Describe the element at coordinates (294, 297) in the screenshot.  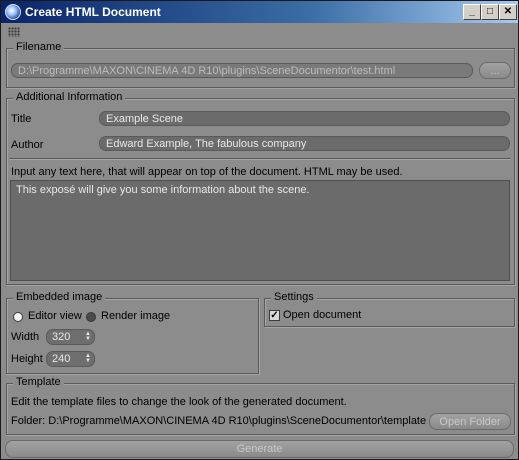
I see `settings-group-title: Settings` at that location.